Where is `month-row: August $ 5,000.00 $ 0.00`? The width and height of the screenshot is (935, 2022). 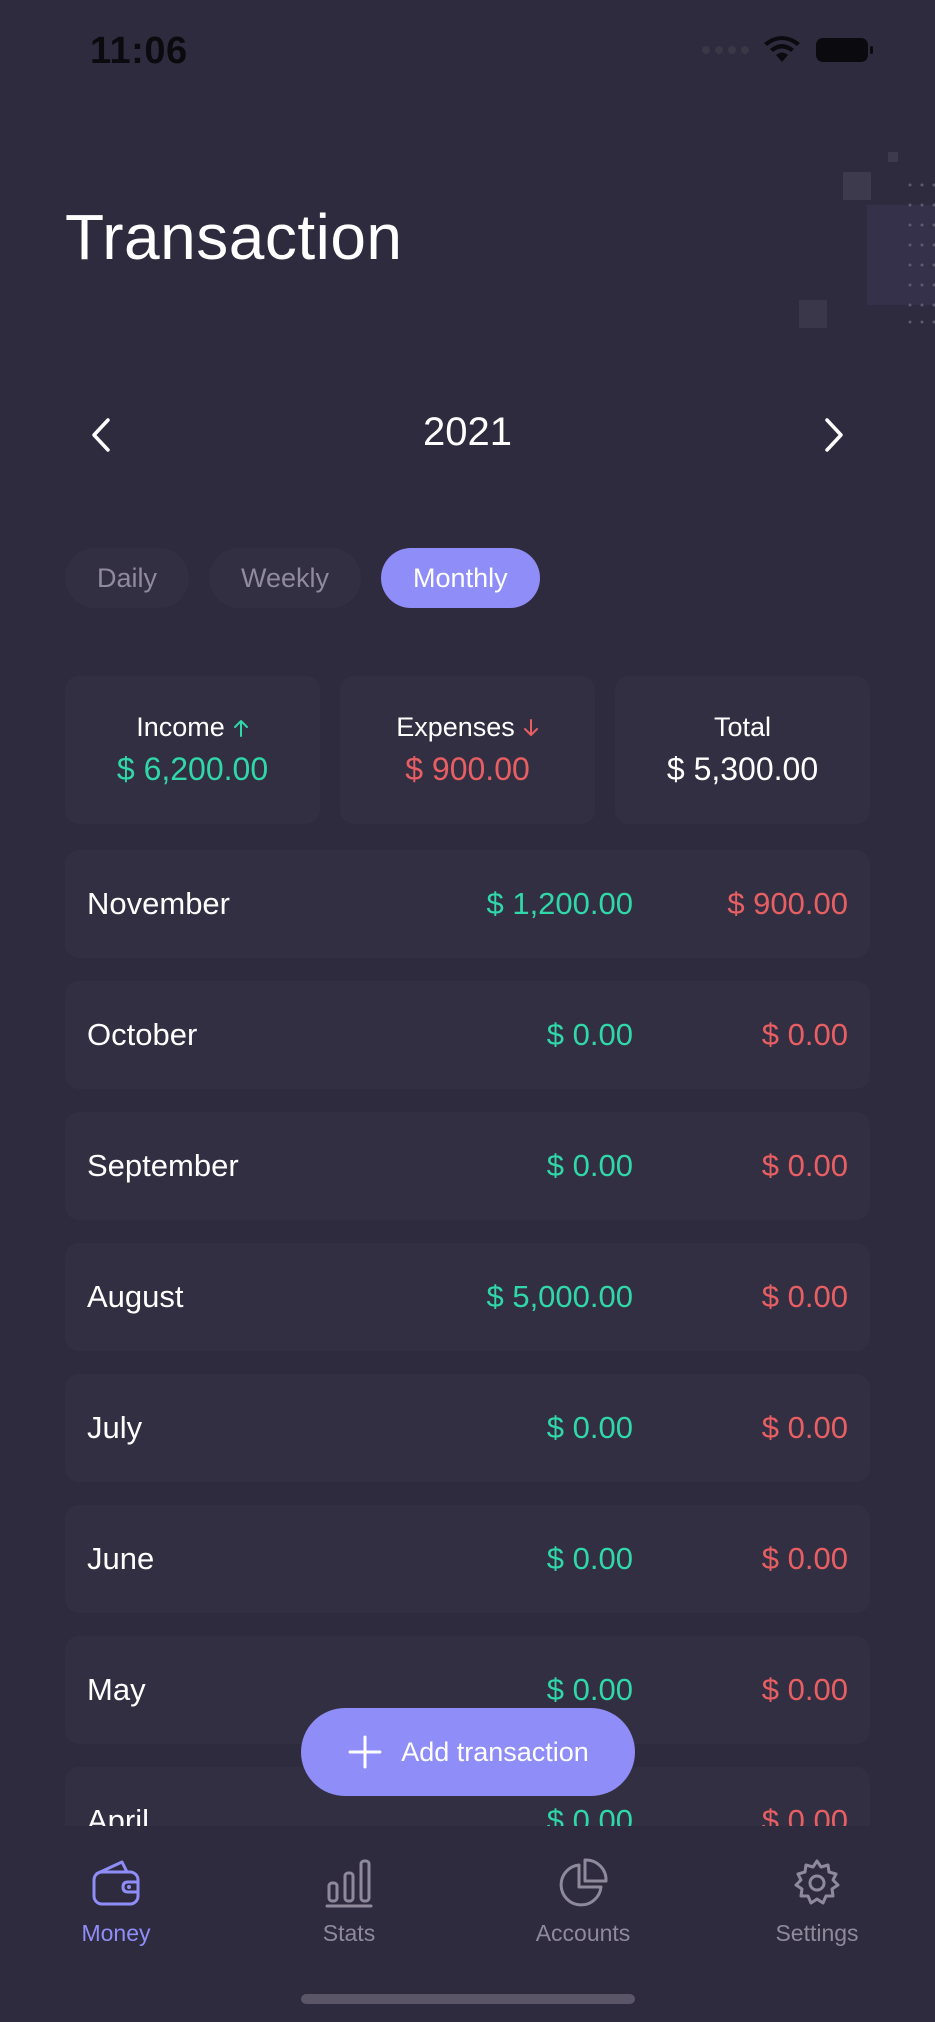
month-row: August $ 5,000.00 $ 0.00 is located at coordinates (467, 1297).